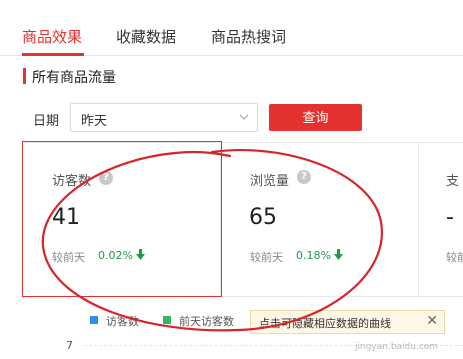 This screenshot has width=463, height=359. I want to click on legend-swatch-prev-visitors, so click(167, 320).